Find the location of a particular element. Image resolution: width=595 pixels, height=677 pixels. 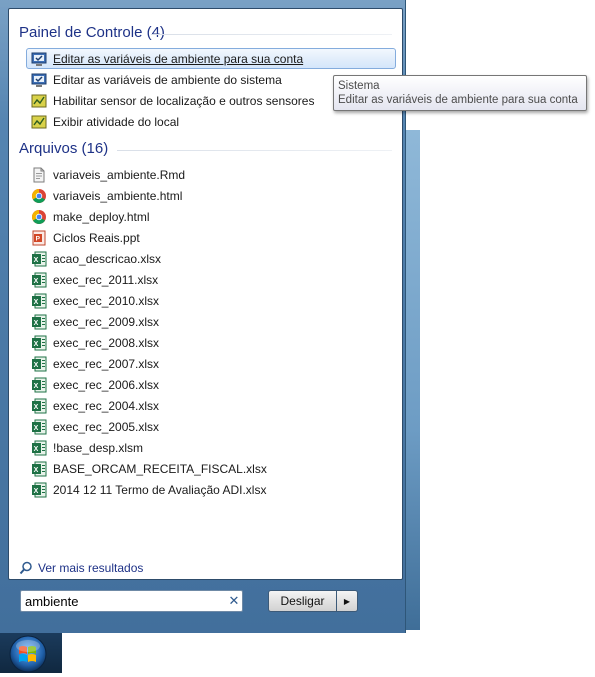

file-result-label: Ciclos Reais.ppt is located at coordinates (96, 237).